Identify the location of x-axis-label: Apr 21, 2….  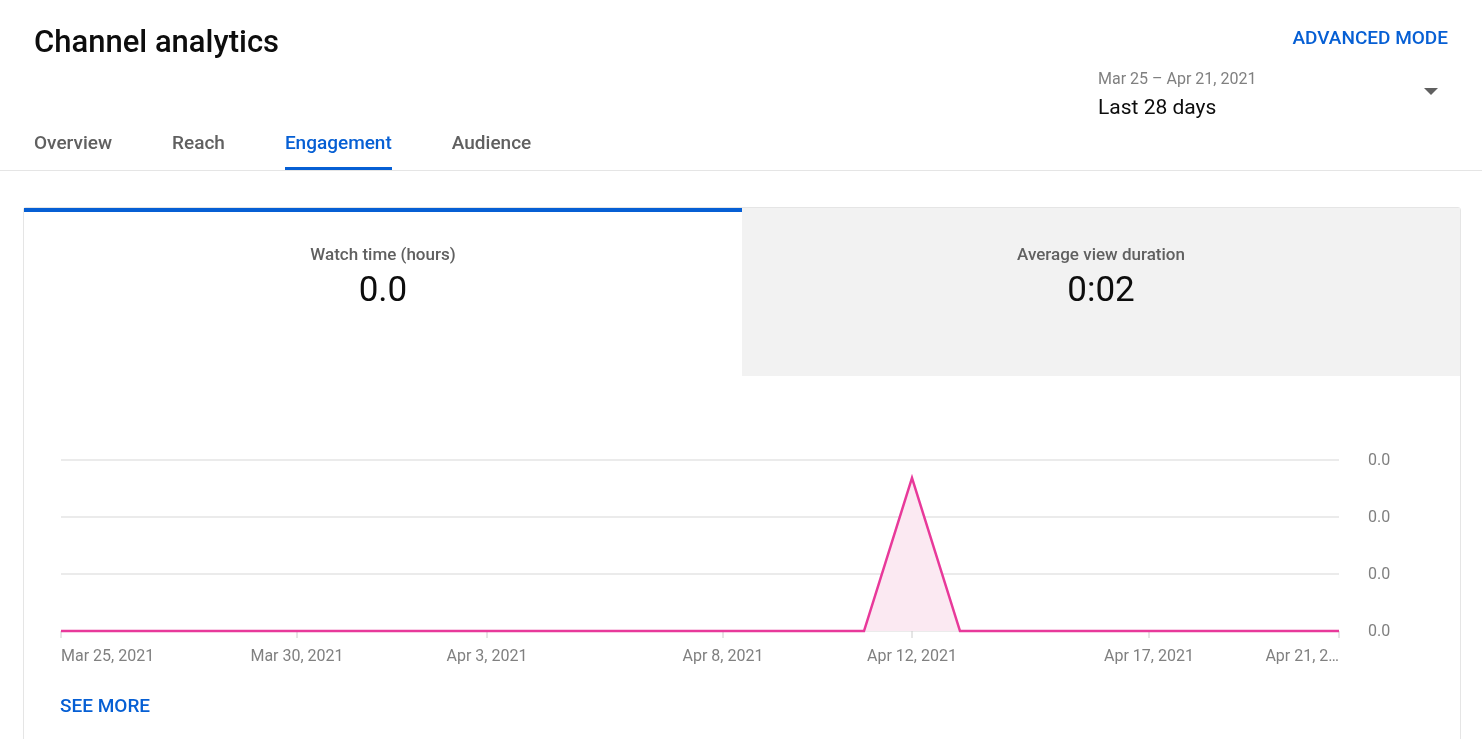
(1302, 656).